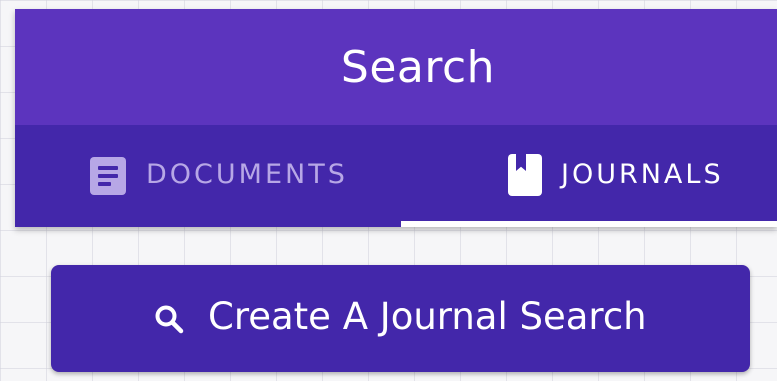  I want to click on document-icon, so click(108, 176).